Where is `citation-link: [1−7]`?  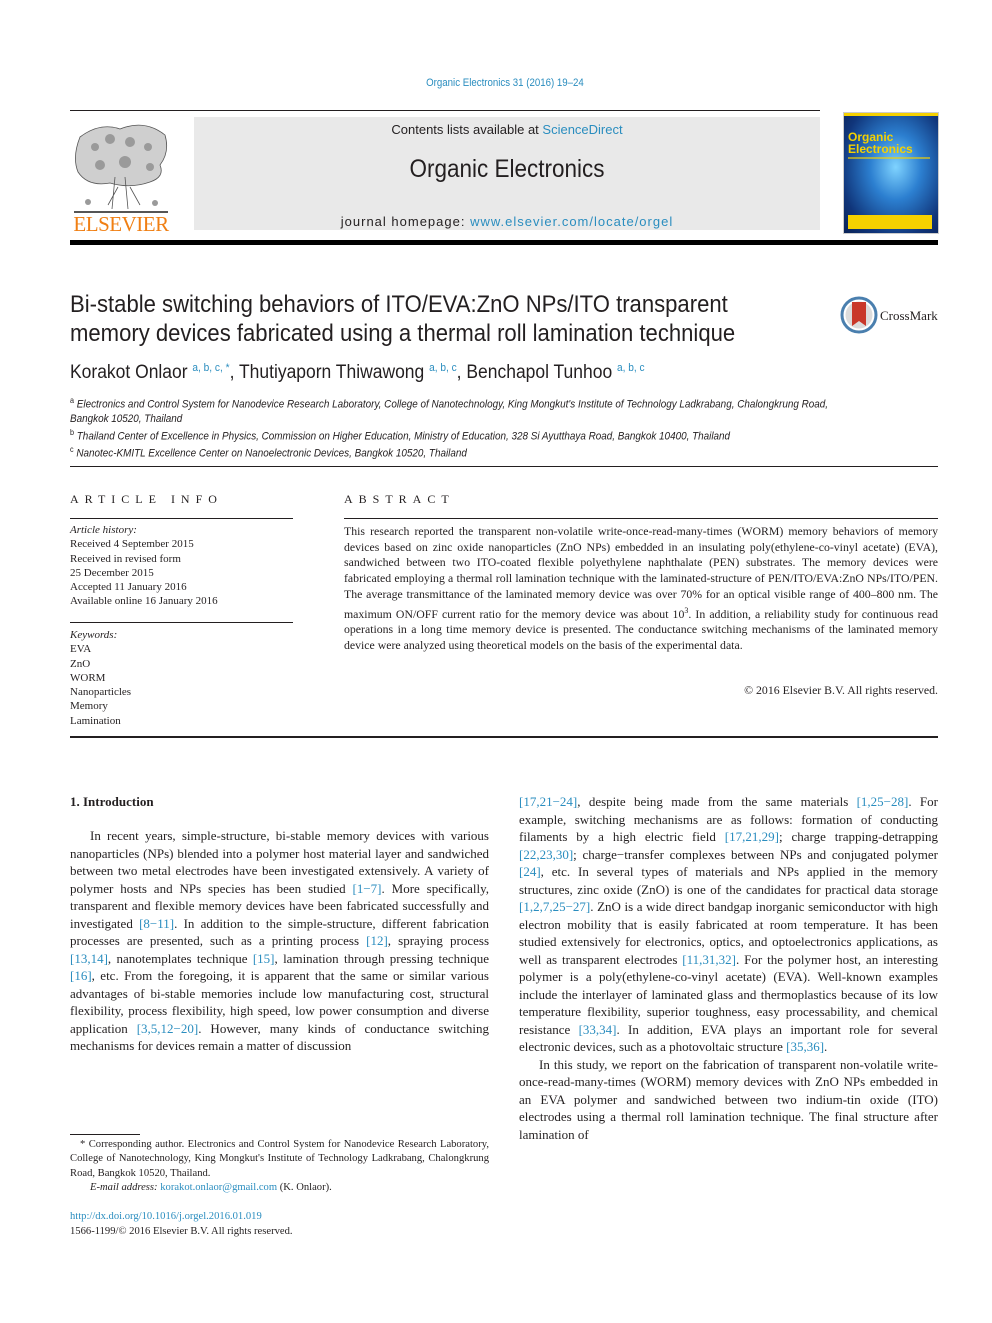 citation-link: [1−7] is located at coordinates (367, 888).